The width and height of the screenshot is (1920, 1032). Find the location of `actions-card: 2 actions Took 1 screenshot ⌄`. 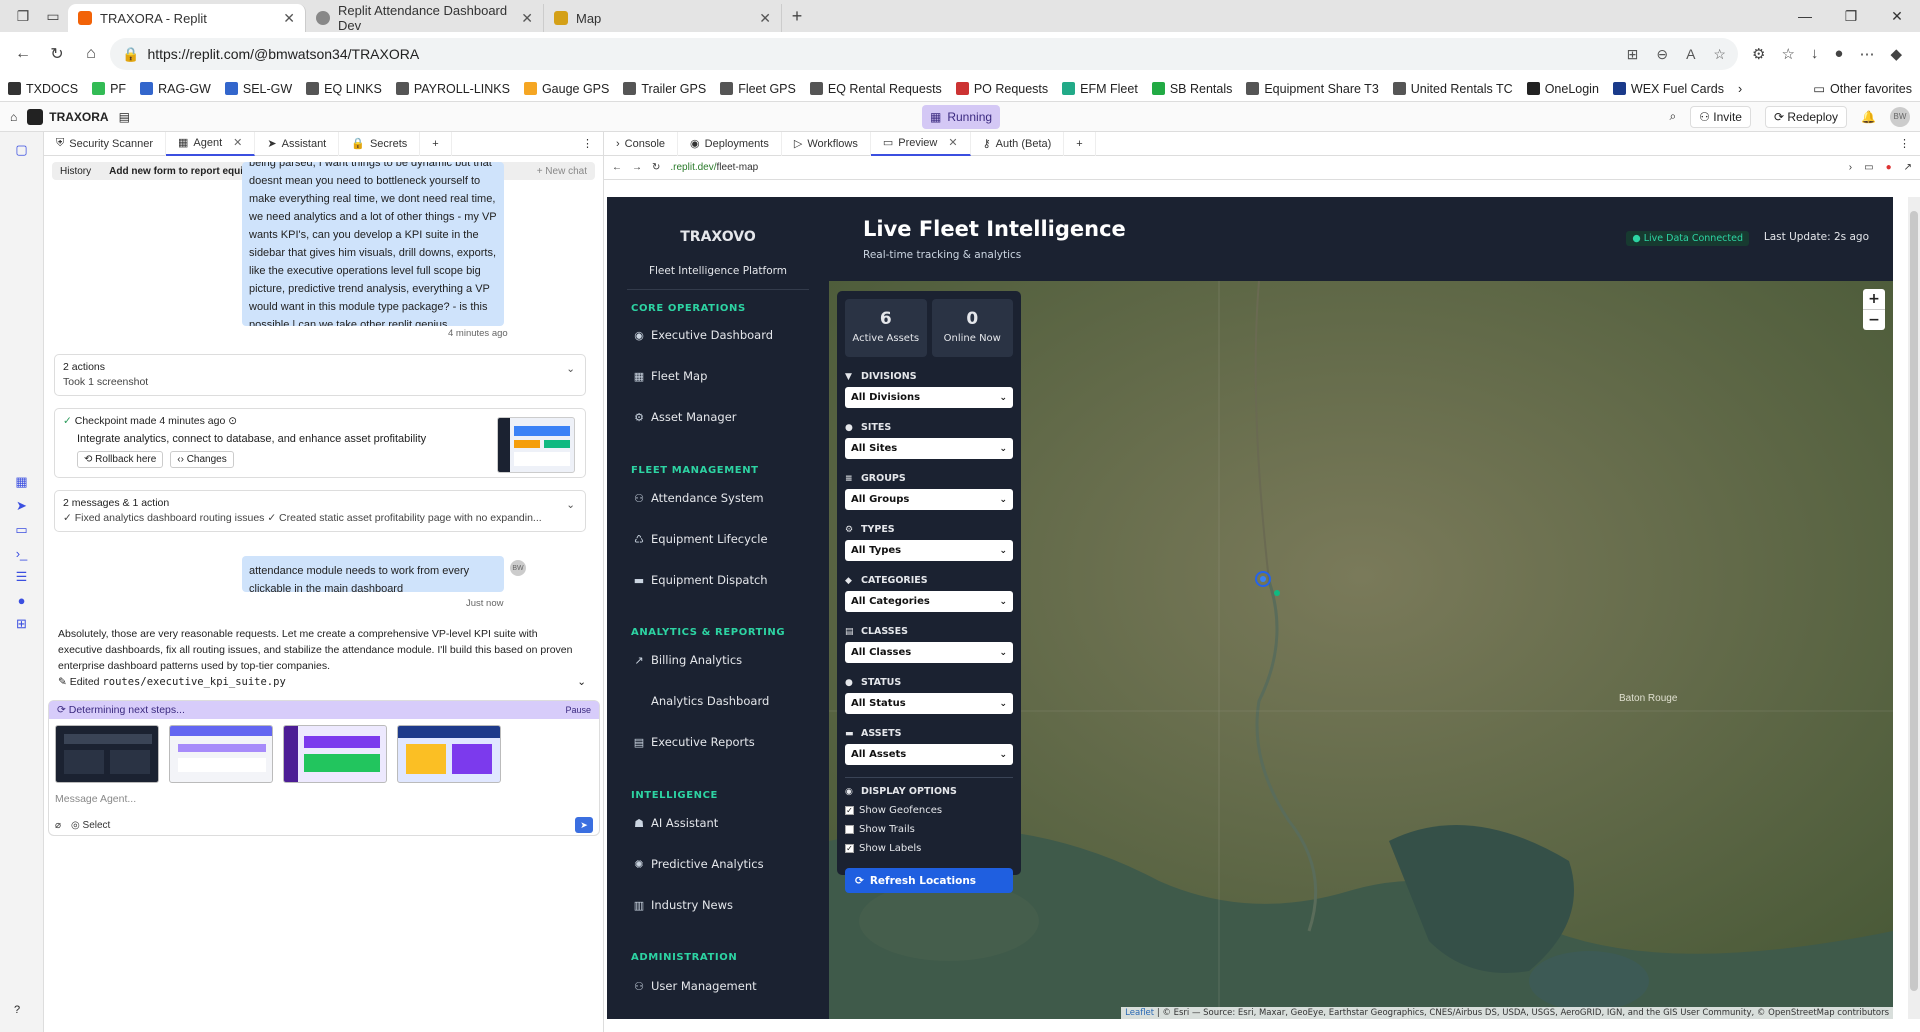

actions-card: 2 actions Took 1 screenshot ⌄ is located at coordinates (320, 375).